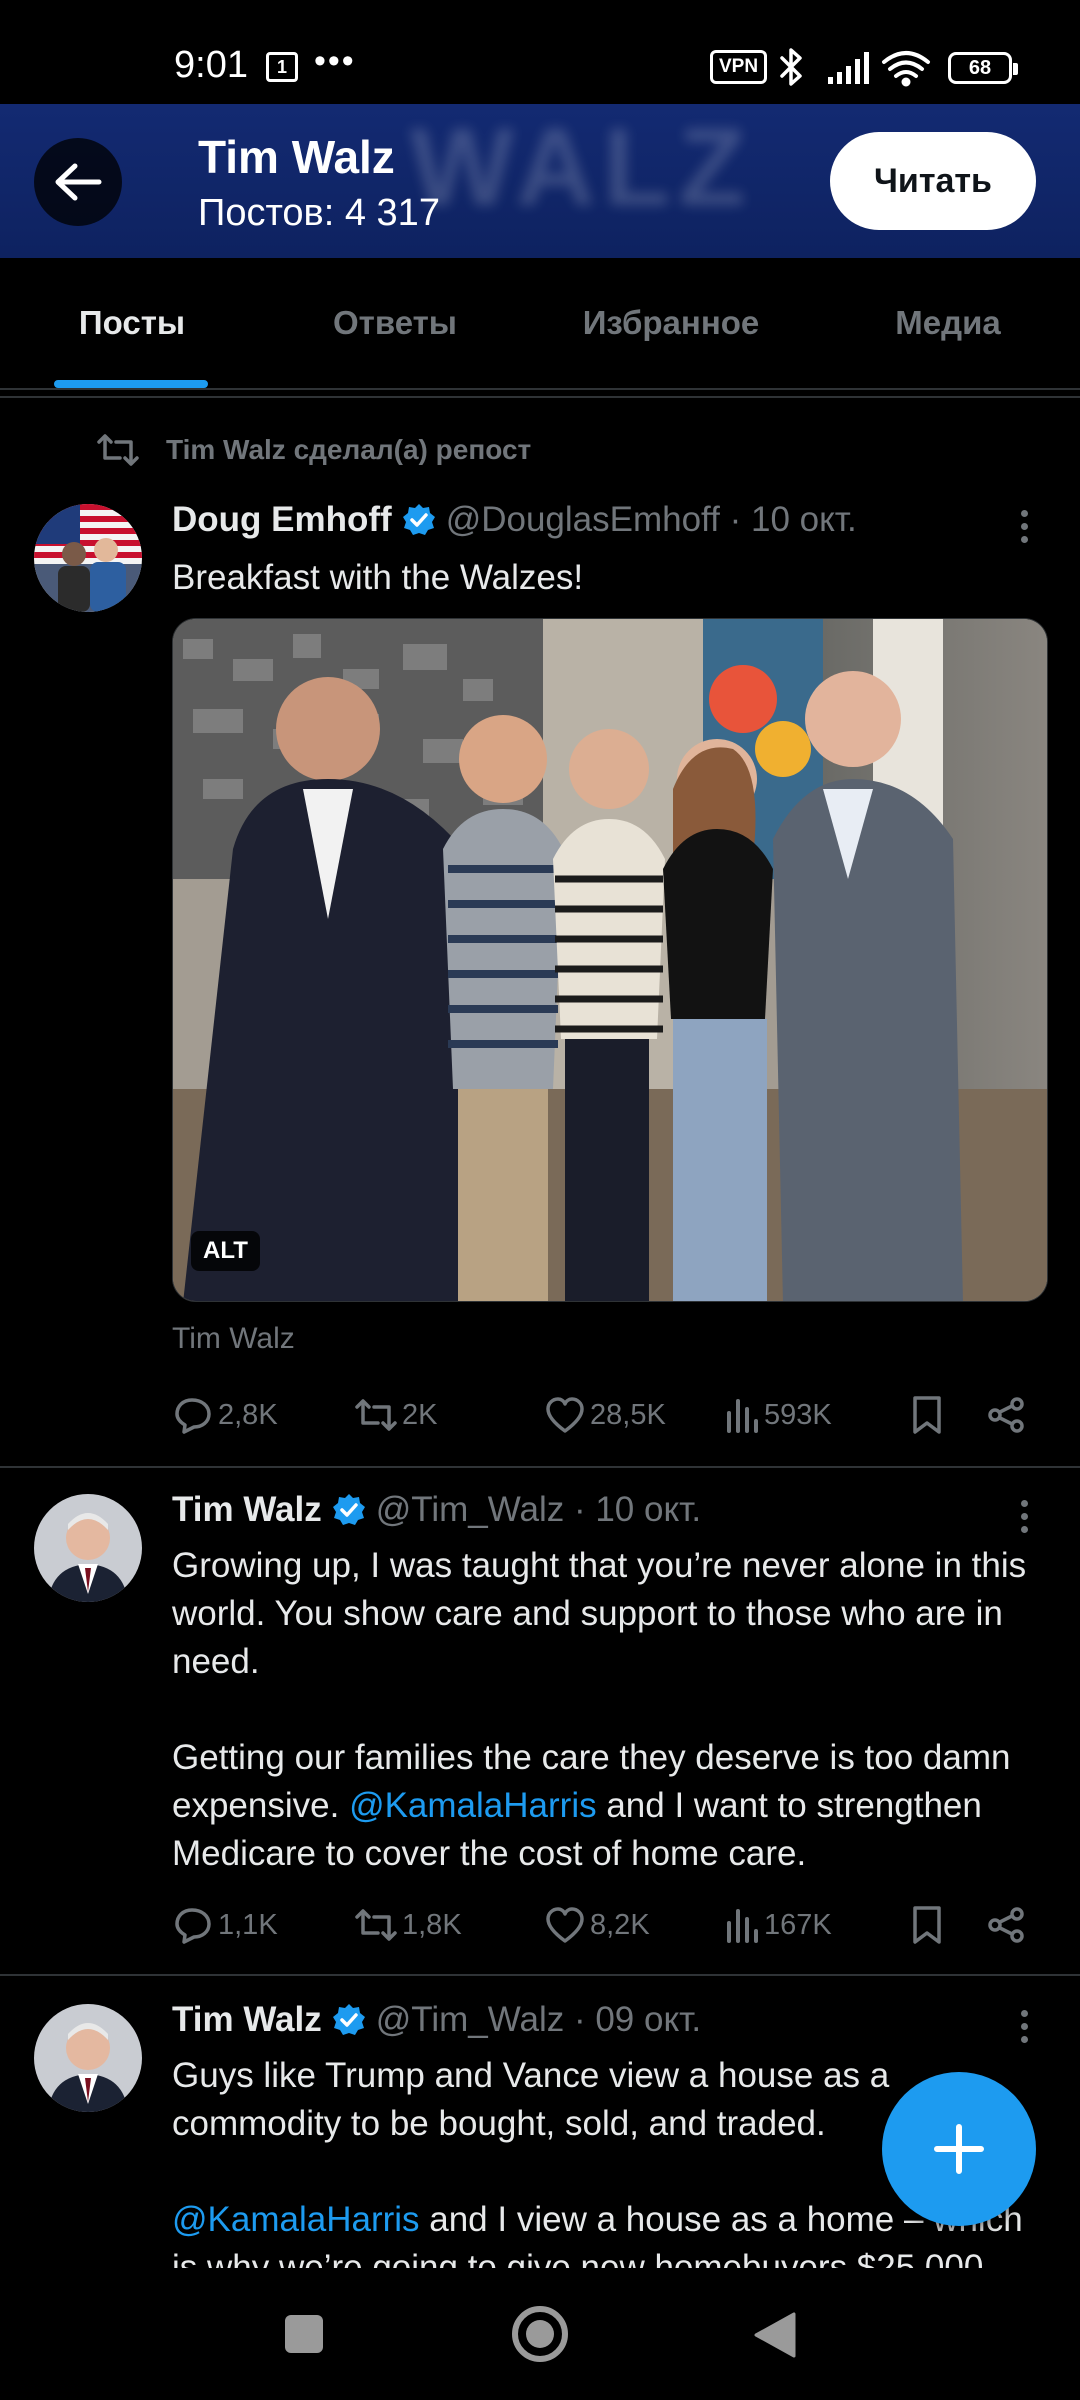 Image resolution: width=1080 pixels, height=2400 pixels. I want to click on repost-button: 1,8K, so click(408, 1925).